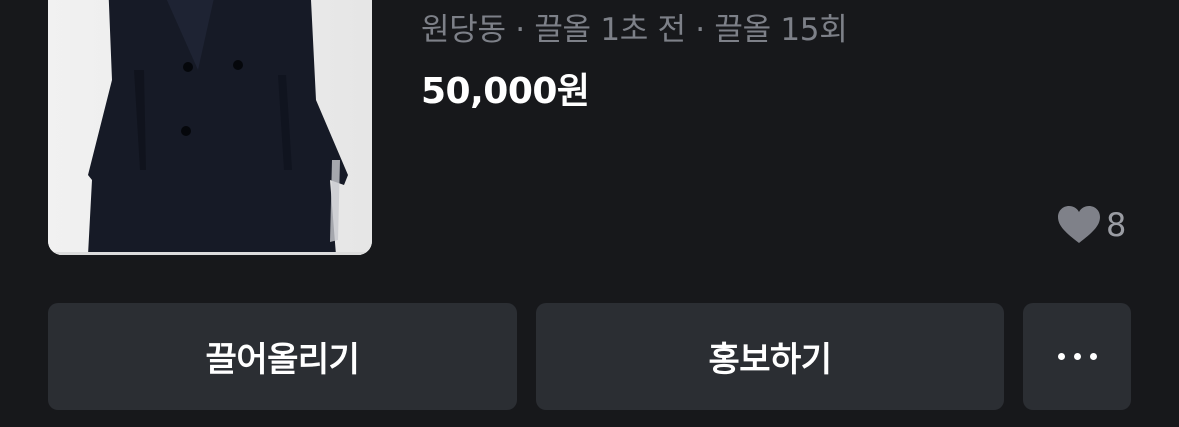 The image size is (1179, 427). Describe the element at coordinates (634, 30) in the screenshot. I see `listing-meta: 원당동 · 끌올 1초 전 · 끌올 15회` at that location.